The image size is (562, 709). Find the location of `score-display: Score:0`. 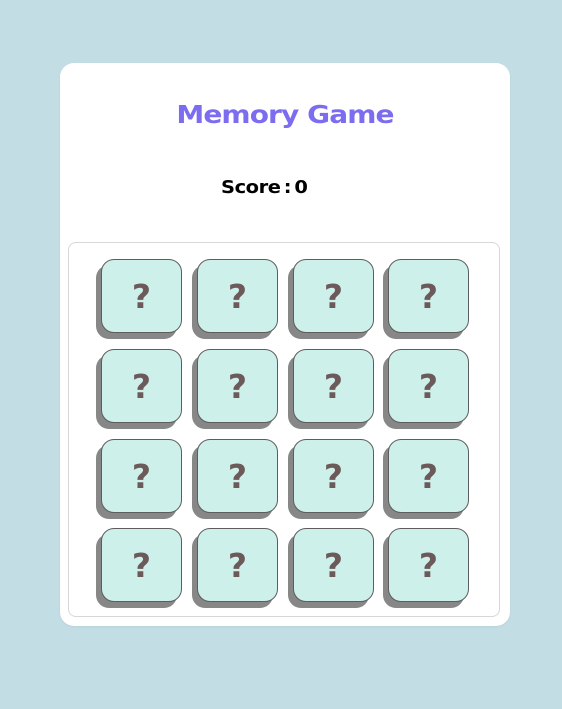

score-display: Score:0 is located at coordinates (264, 187).